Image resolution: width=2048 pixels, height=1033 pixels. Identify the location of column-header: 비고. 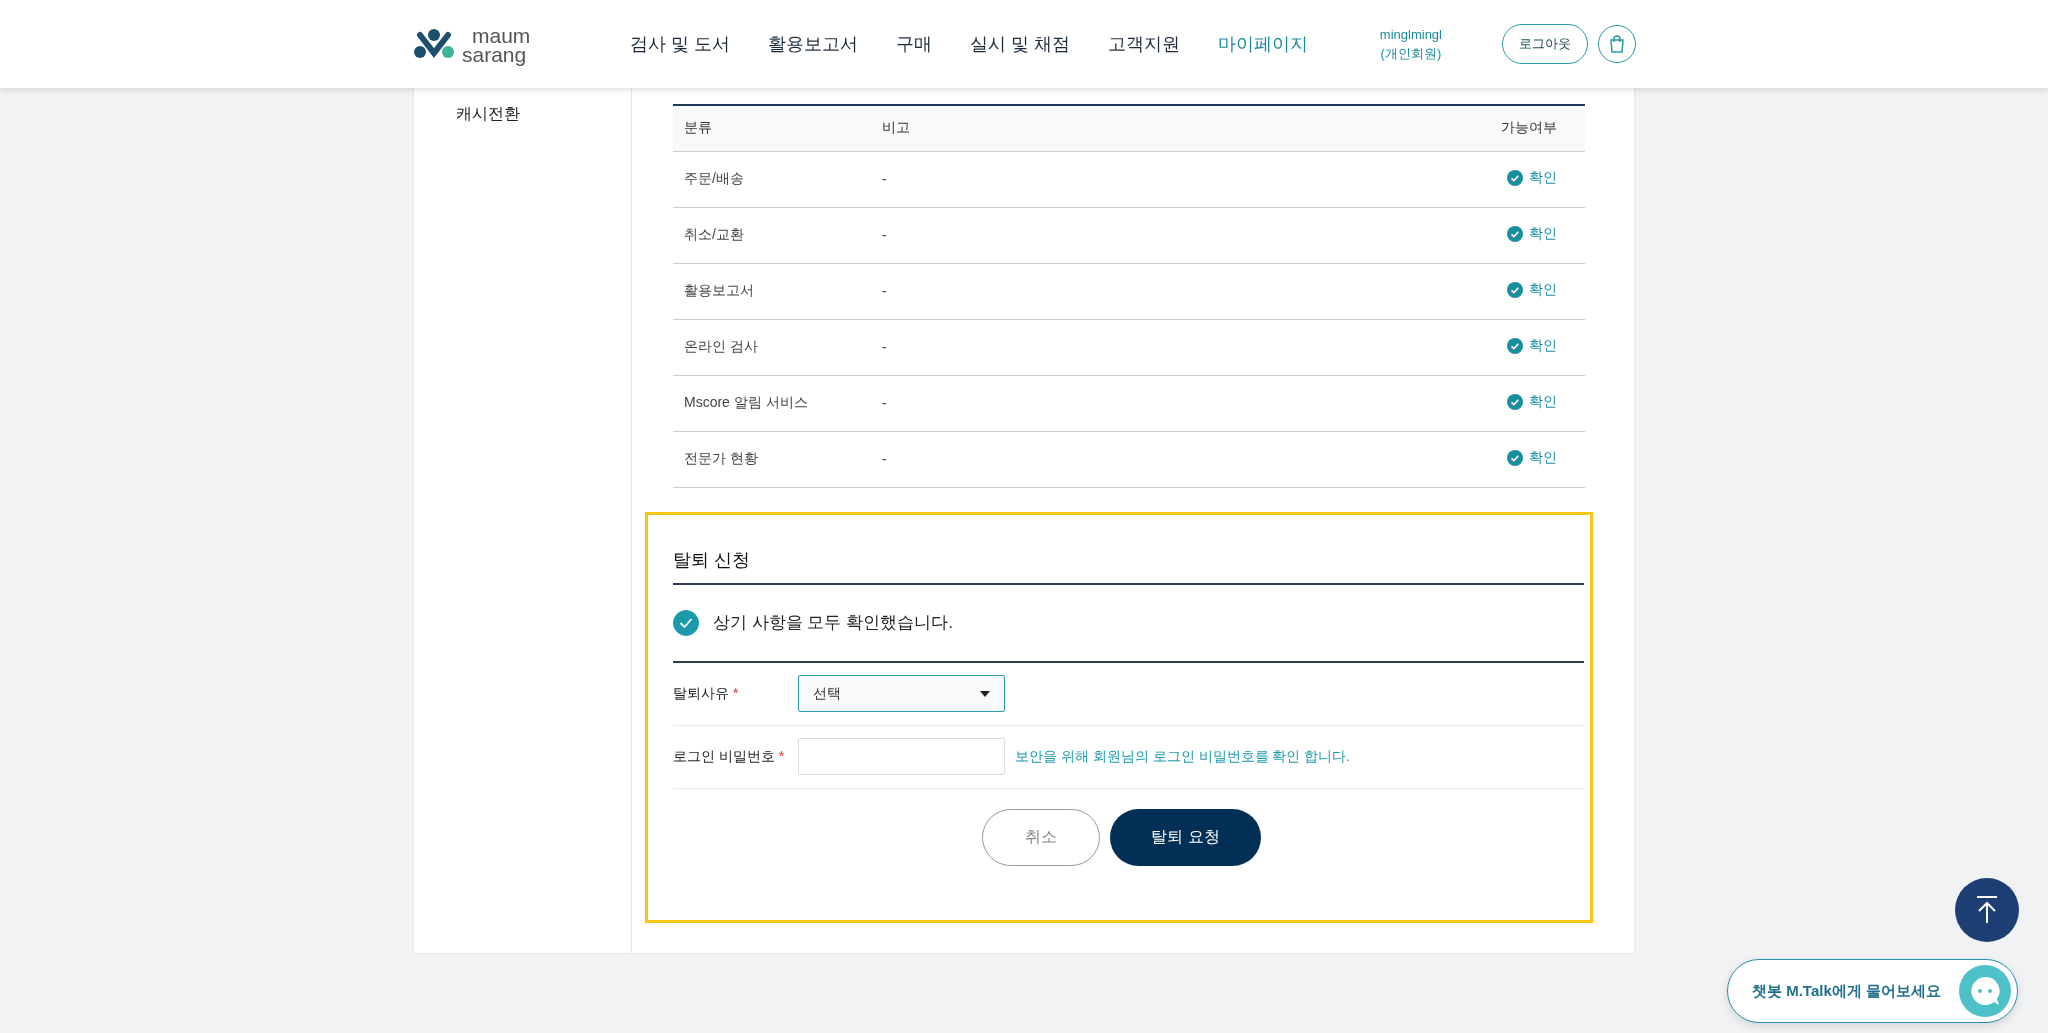
(973, 128).